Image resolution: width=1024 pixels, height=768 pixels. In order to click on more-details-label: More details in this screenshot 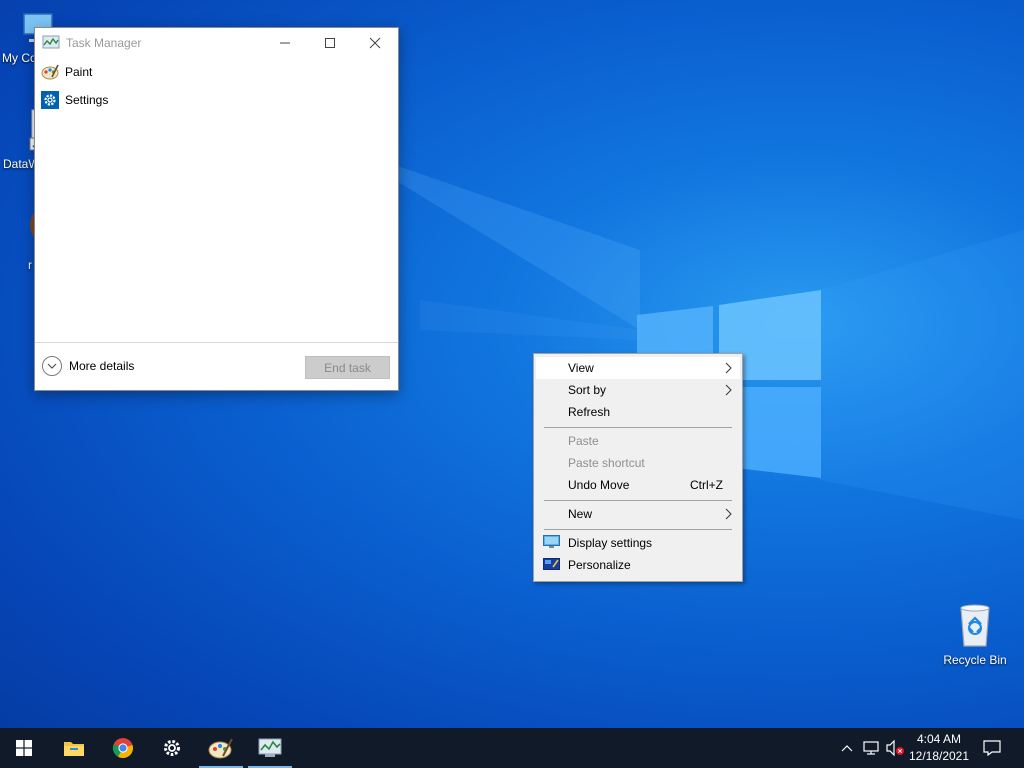, I will do `click(102, 366)`.